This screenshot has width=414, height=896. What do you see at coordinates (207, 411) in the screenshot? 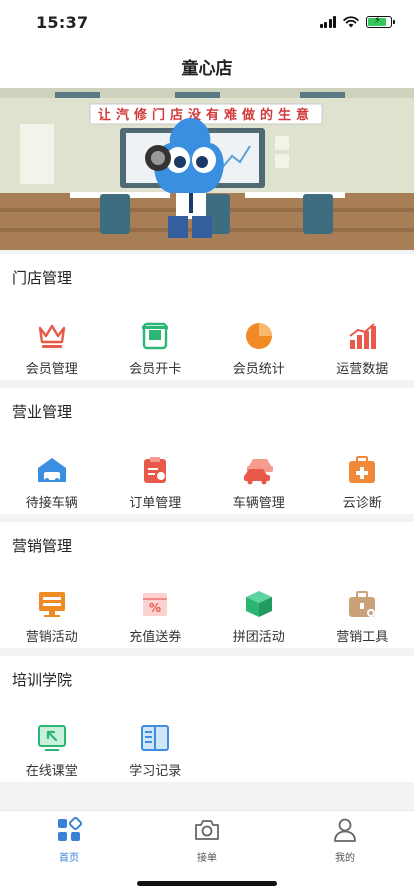
I see `section-header: 营业管理` at bounding box center [207, 411].